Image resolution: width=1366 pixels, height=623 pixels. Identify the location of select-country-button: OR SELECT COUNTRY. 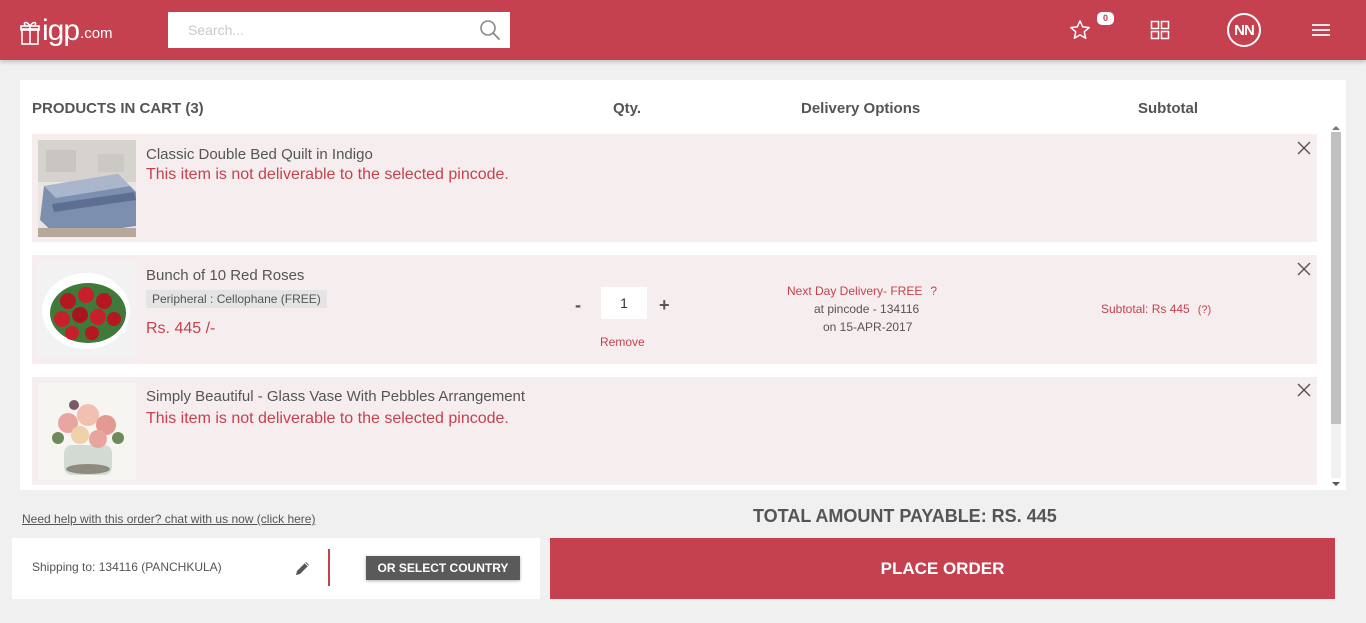
(443, 568).